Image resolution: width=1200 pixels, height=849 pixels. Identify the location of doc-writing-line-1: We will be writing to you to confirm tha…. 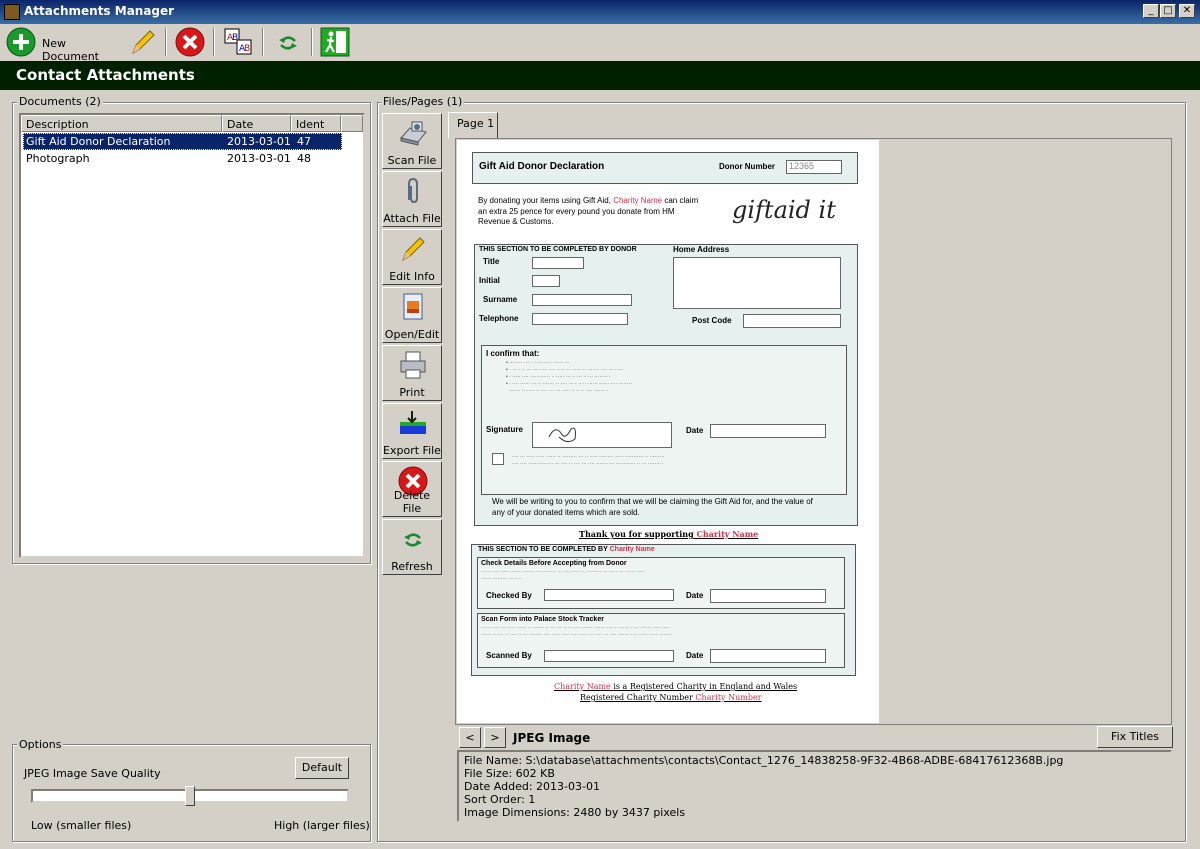
(652, 501).